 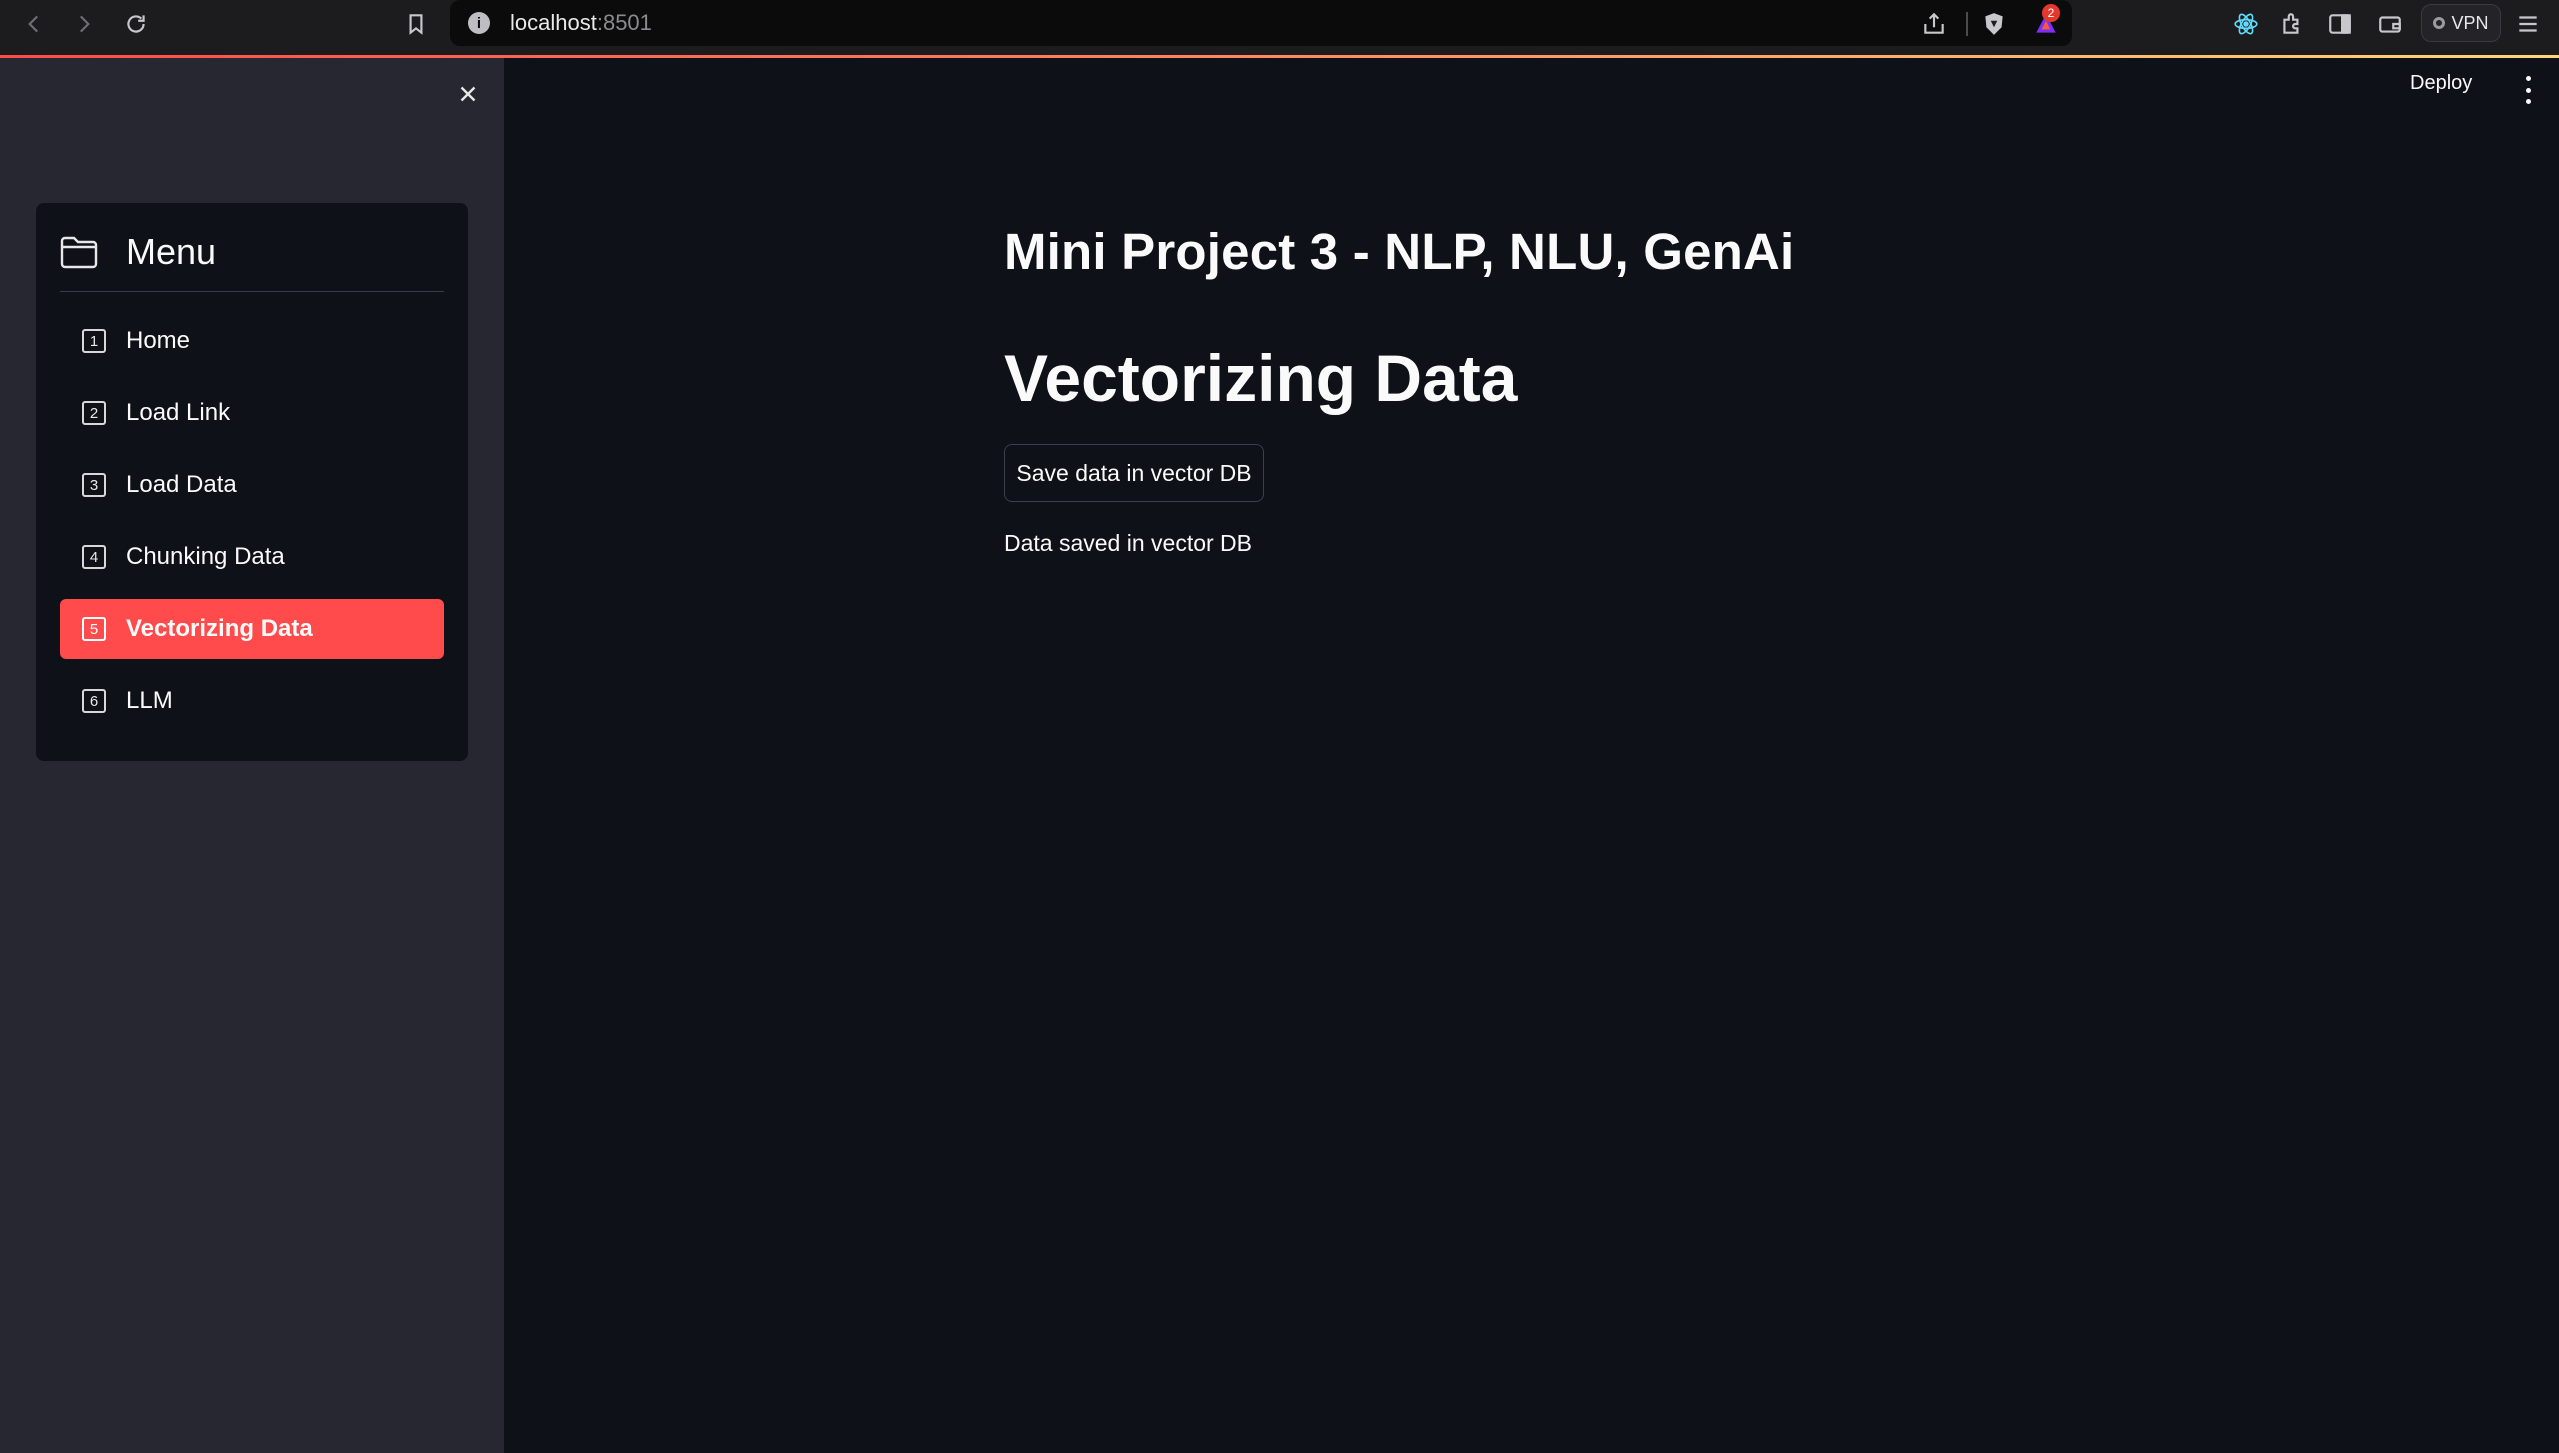 What do you see at coordinates (2470, 22) in the screenshot?
I see `vpn-label: VPN` at bounding box center [2470, 22].